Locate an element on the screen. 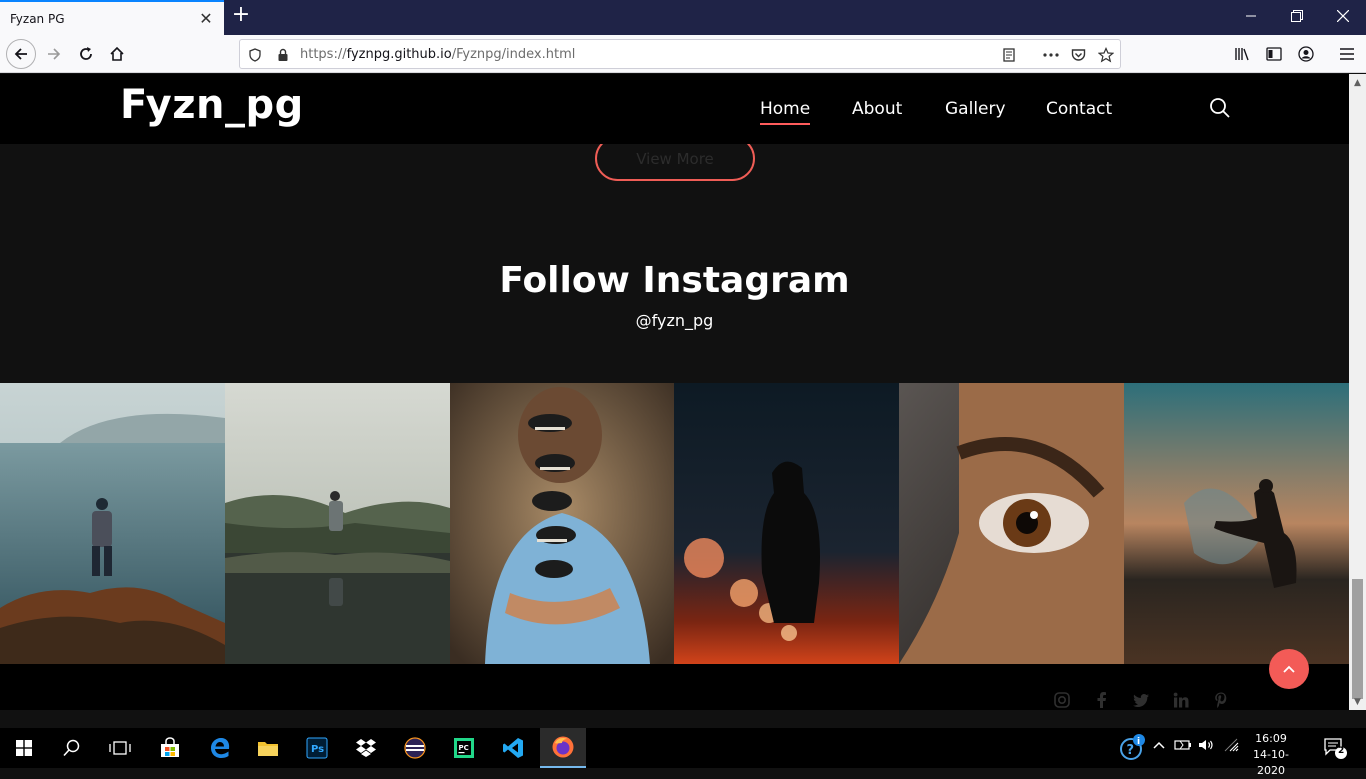  twitter-icon is located at coordinates (1141, 700).